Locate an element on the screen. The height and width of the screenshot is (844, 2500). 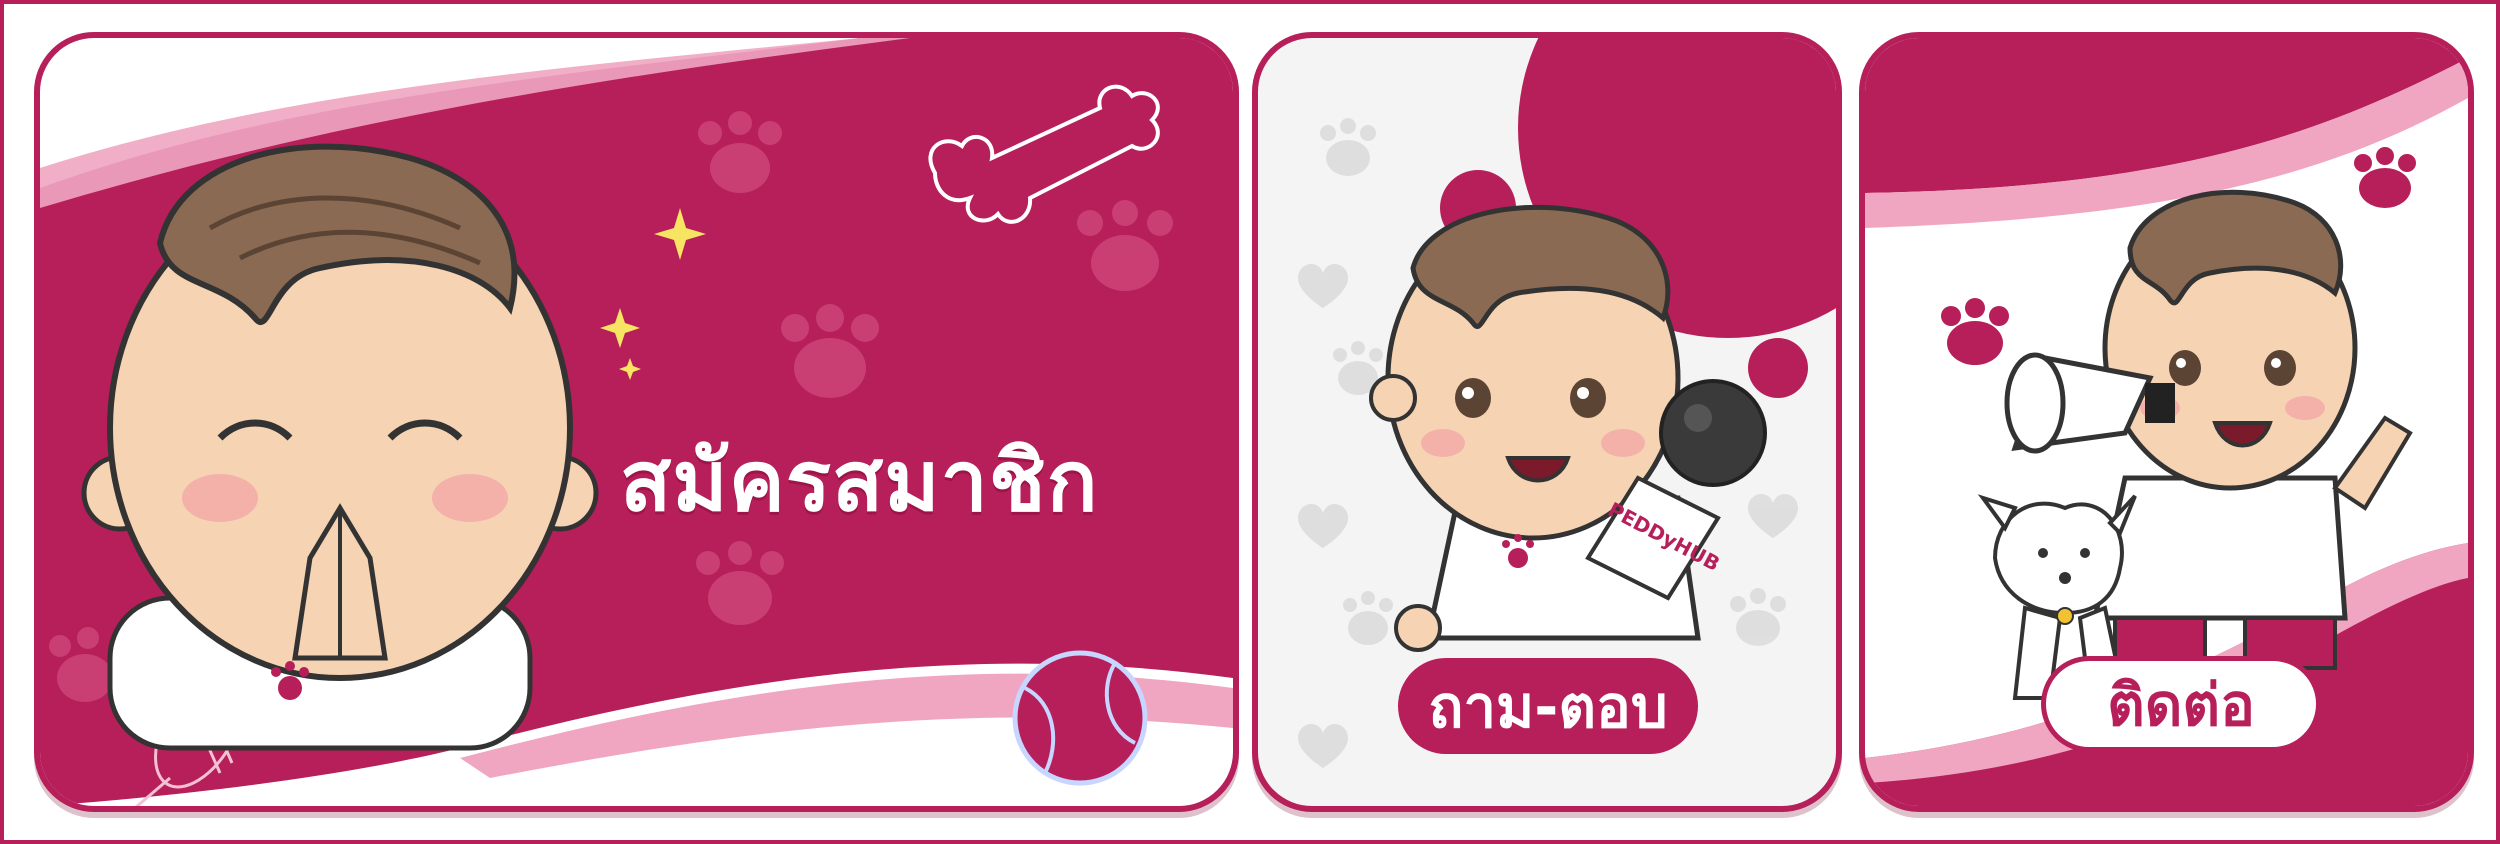
contact-button: ติดต่อ is located at coordinates (2181, 704).